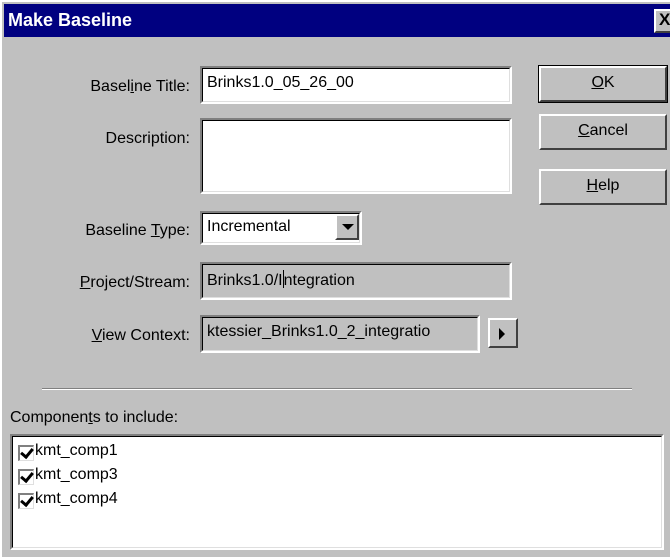 The image size is (670, 557). I want to click on ok-button: OK, so click(603, 84).